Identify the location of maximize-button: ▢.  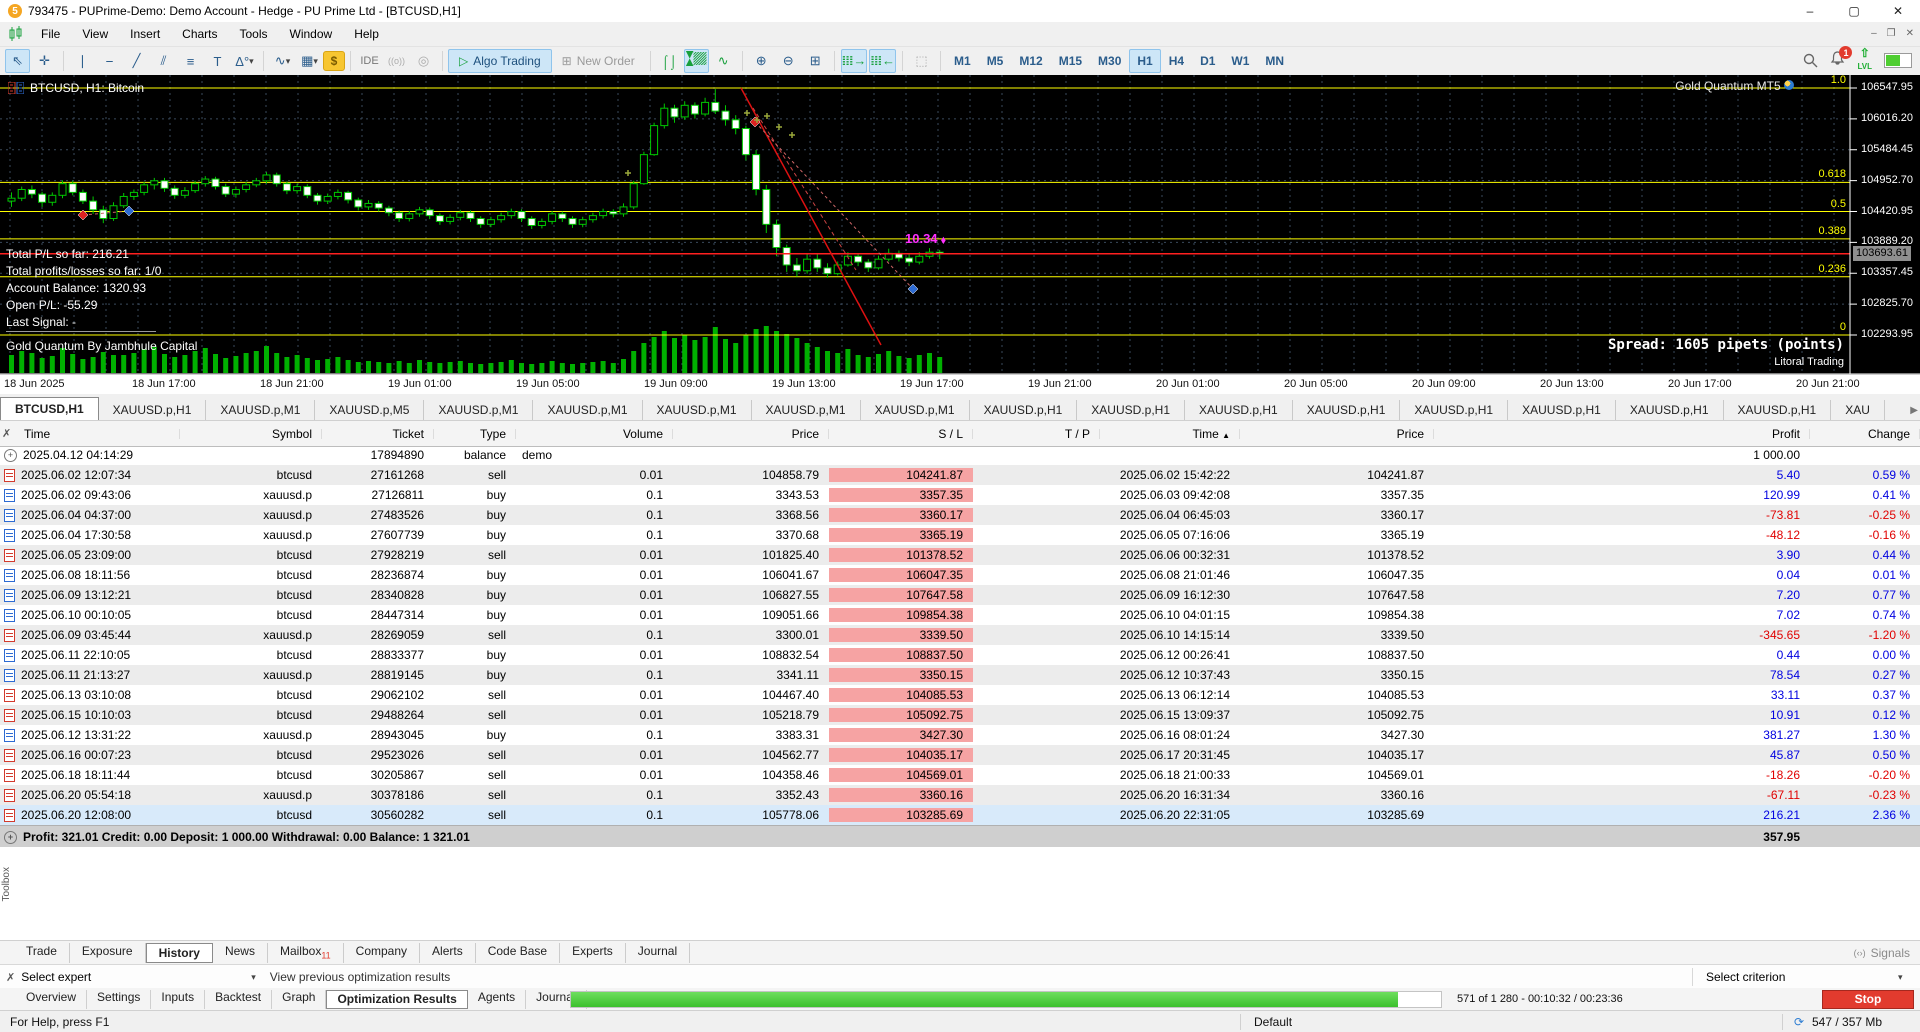
(1854, 11).